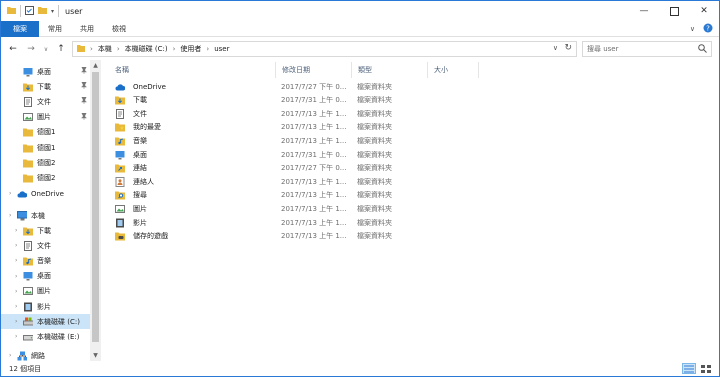 Image resolution: width=720 pixels, height=377 pixels. What do you see at coordinates (45, 117) in the screenshot?
I see `sidebar-item-quick-3: 圖片` at bounding box center [45, 117].